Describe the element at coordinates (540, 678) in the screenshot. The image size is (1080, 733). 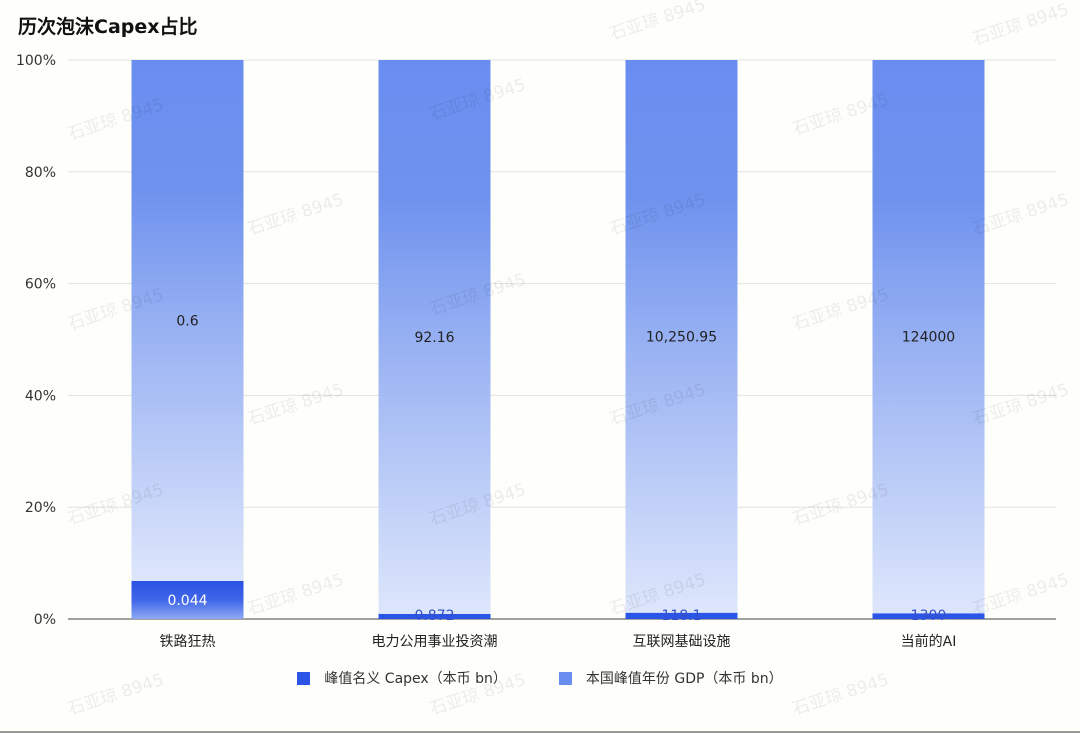
I see `legend: 峰值名义 Capex（本币 bn） 本国峰值年份 GDP（本币 bn）` at that location.